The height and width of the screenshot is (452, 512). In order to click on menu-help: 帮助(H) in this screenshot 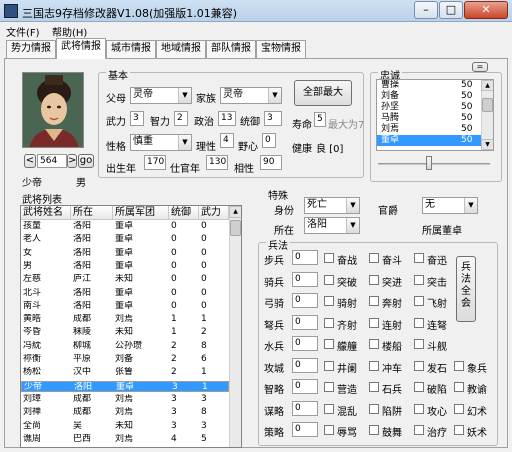, I will do `click(69, 31)`.